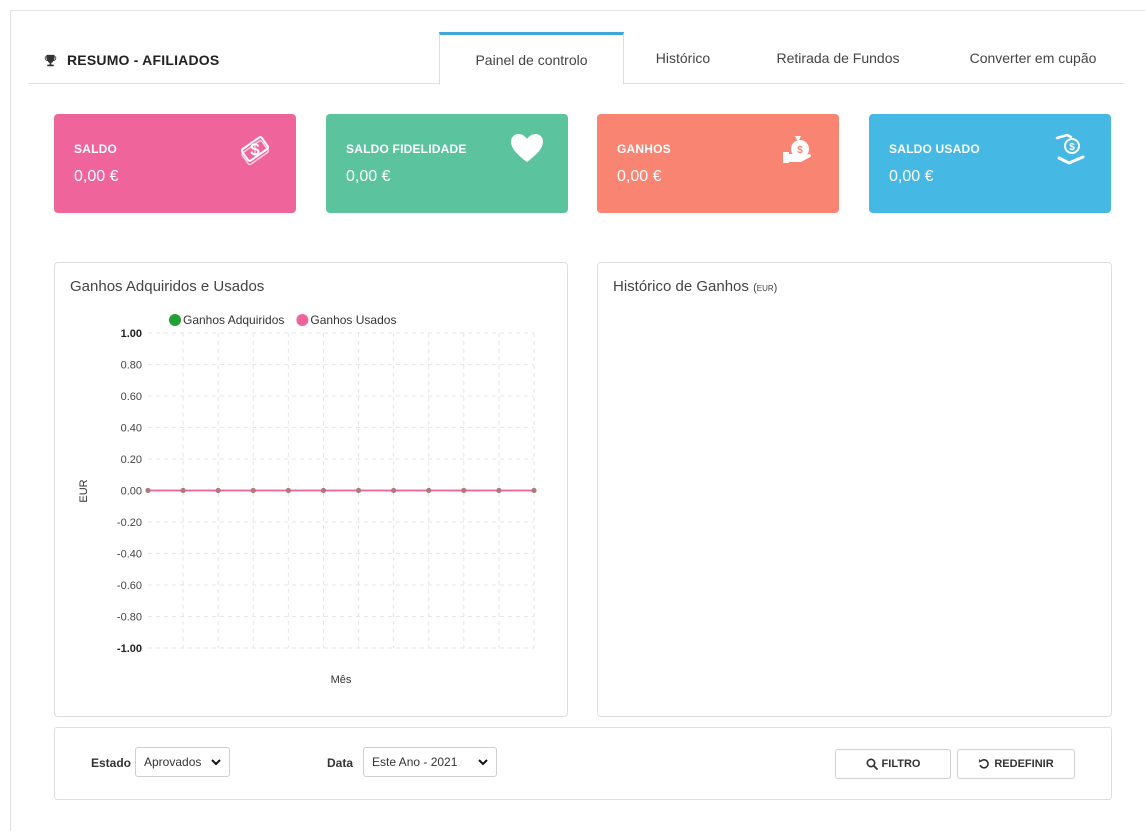 The width and height of the screenshot is (1145, 831). Describe the element at coordinates (131, 366) in the screenshot. I see `y-tick-label: 0.80` at that location.